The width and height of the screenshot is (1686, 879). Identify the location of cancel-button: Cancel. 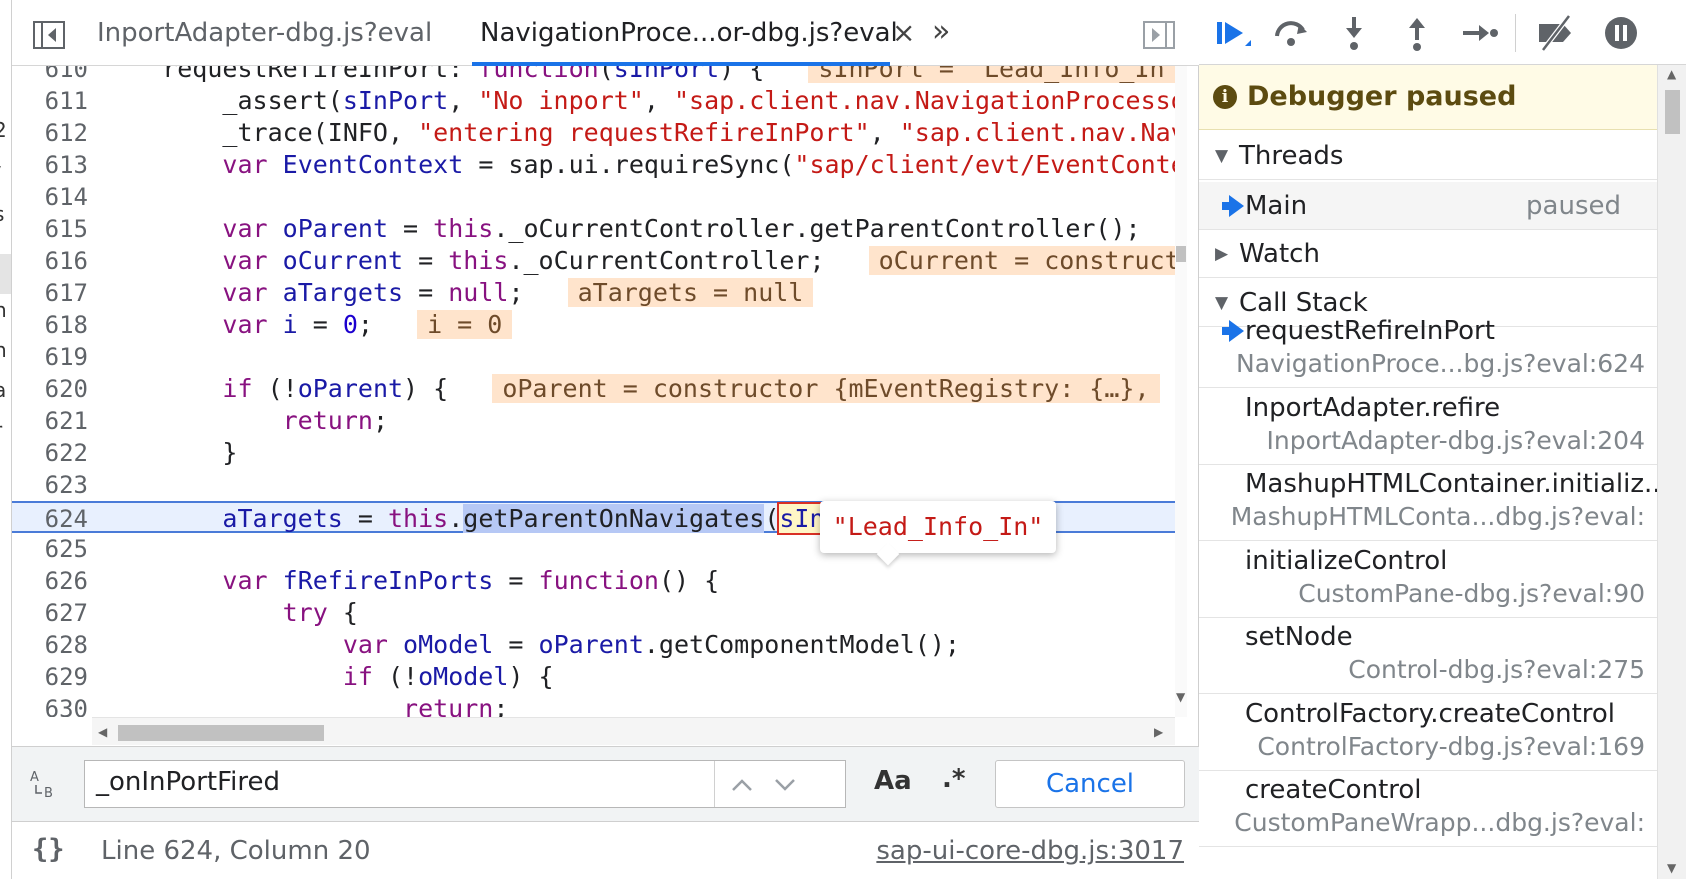
(1090, 784).